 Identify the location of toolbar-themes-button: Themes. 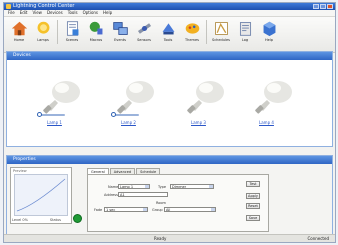
(192, 31).